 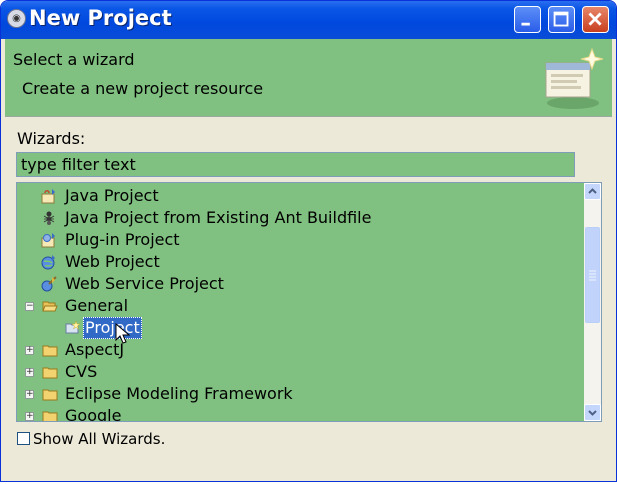 I want to click on show-all-wizards-label: Show All Wizards., so click(x=99, y=439).